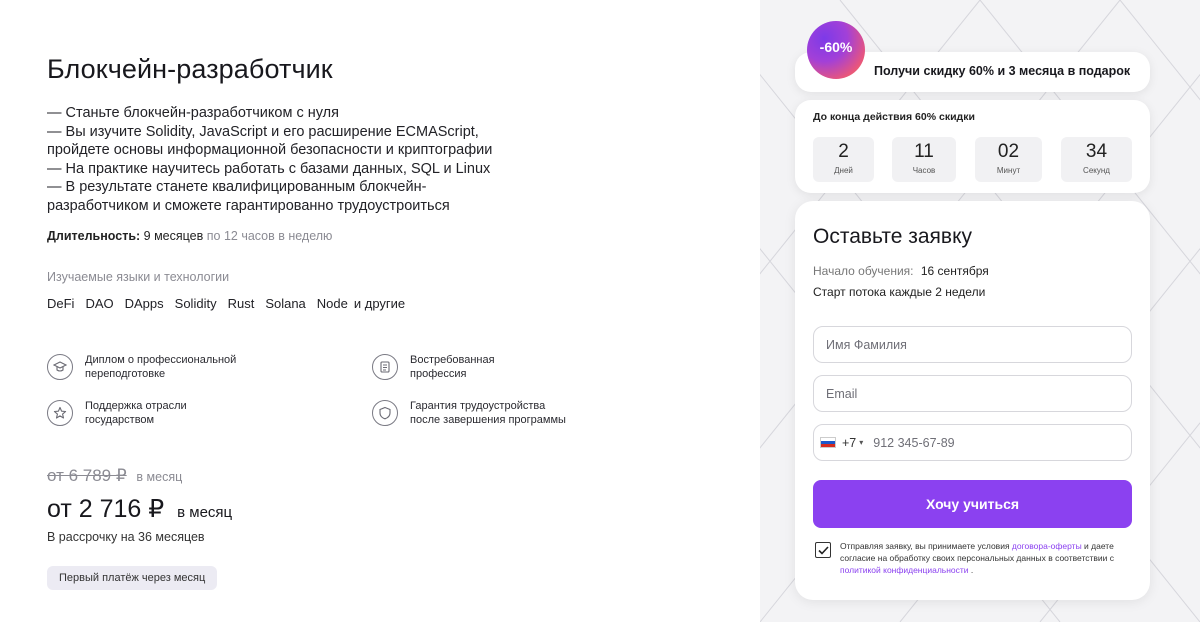 The height and width of the screenshot is (622, 1200). What do you see at coordinates (899, 292) in the screenshot?
I see `stream-info: Старт потока каждые 2 недели` at bounding box center [899, 292].